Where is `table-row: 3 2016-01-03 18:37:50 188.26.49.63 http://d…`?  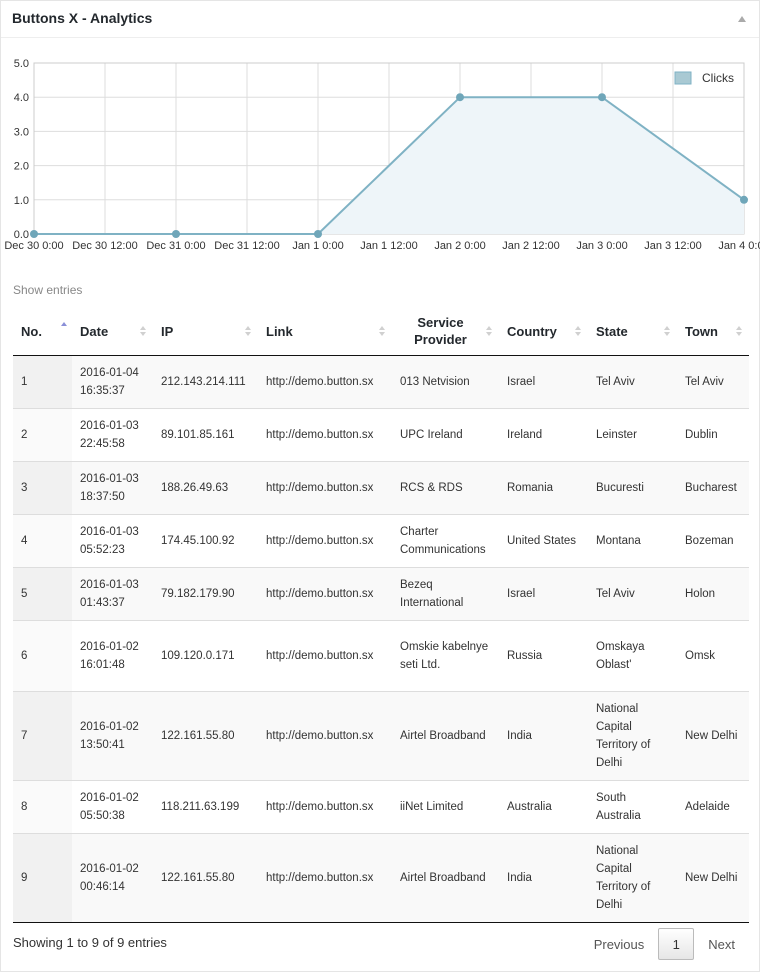
table-row: 3 2016-01-03 18:37:50 188.26.49.63 http://d… is located at coordinates (381, 488).